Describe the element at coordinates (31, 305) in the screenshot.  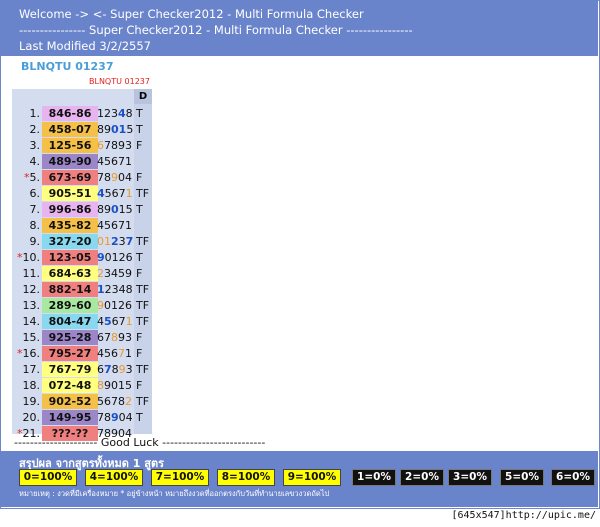
I see `row-index: 13.` at that location.